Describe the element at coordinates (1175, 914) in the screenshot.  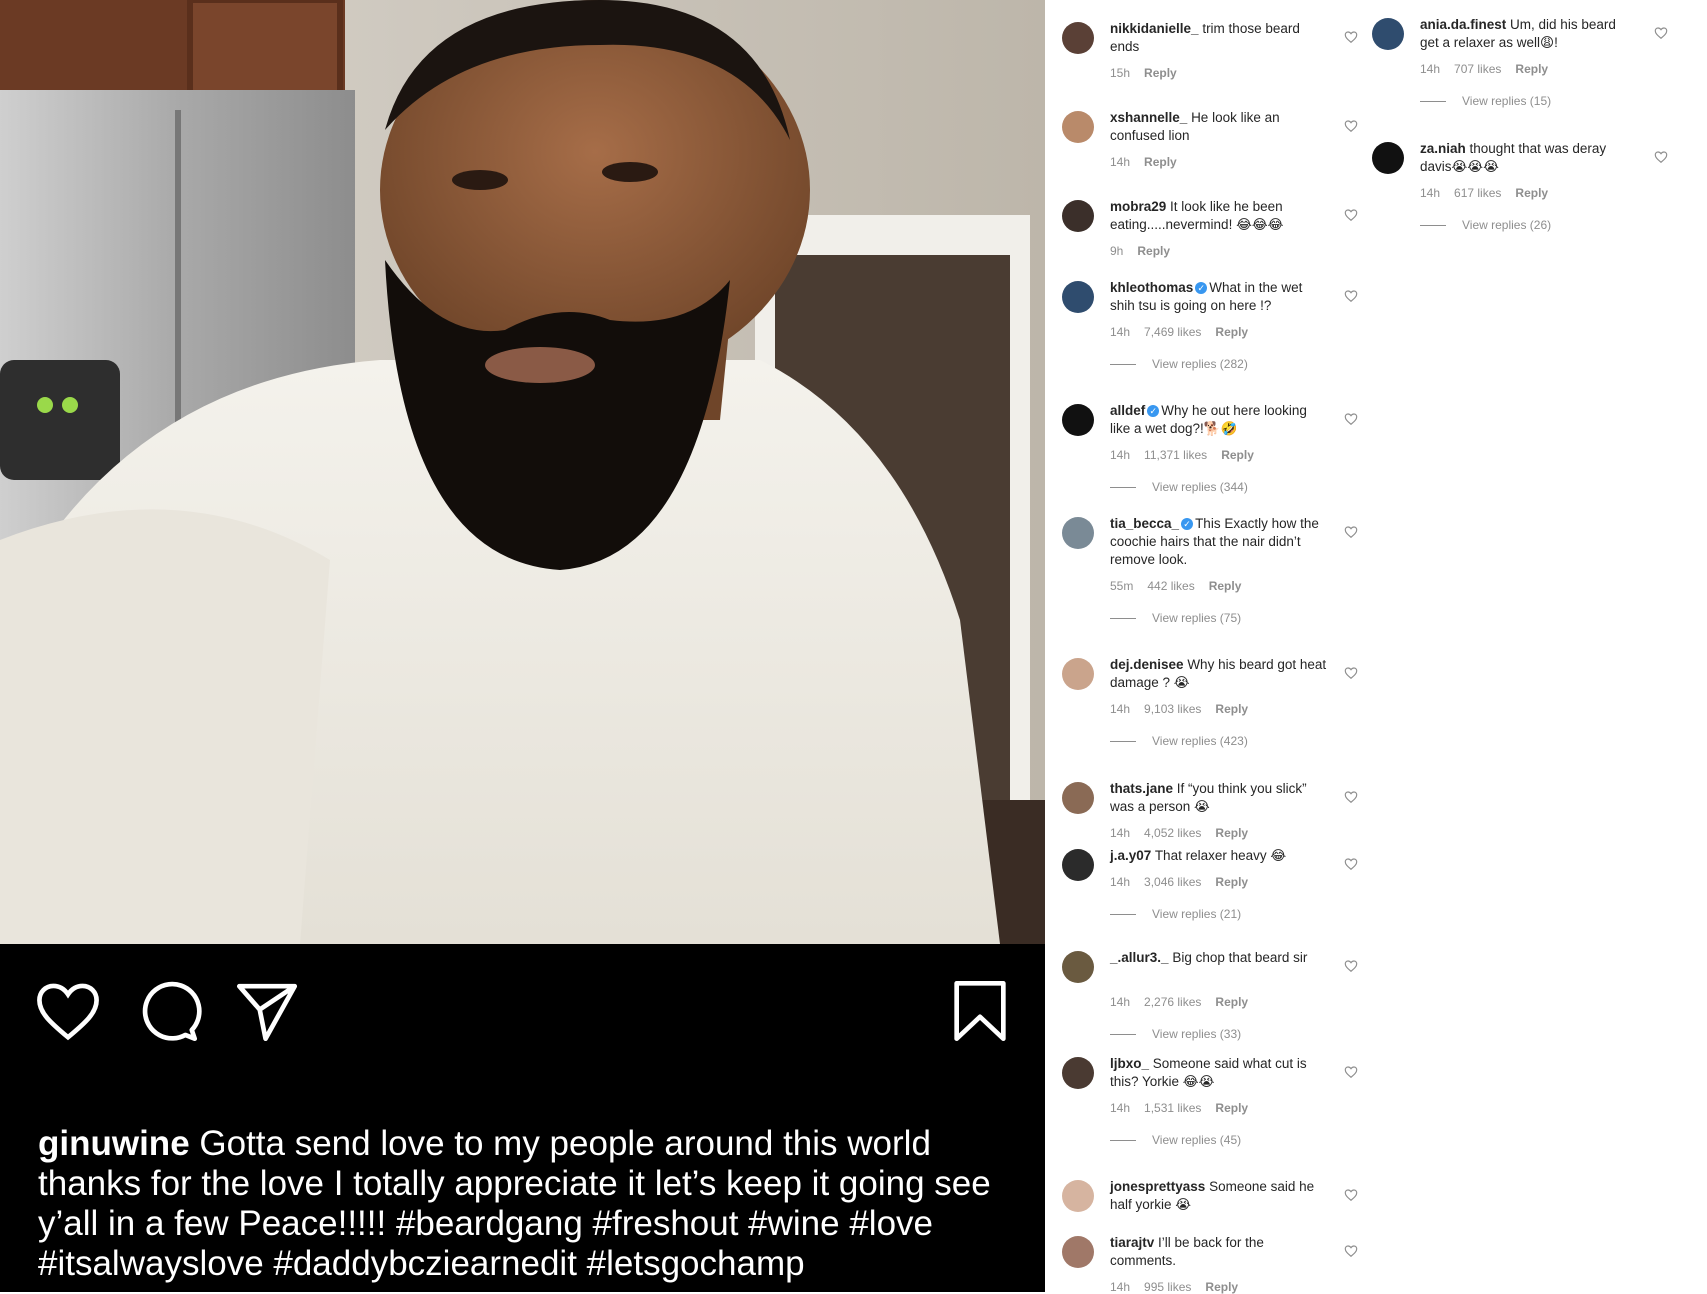
I see `view-replies-button: View replies (21)` at that location.